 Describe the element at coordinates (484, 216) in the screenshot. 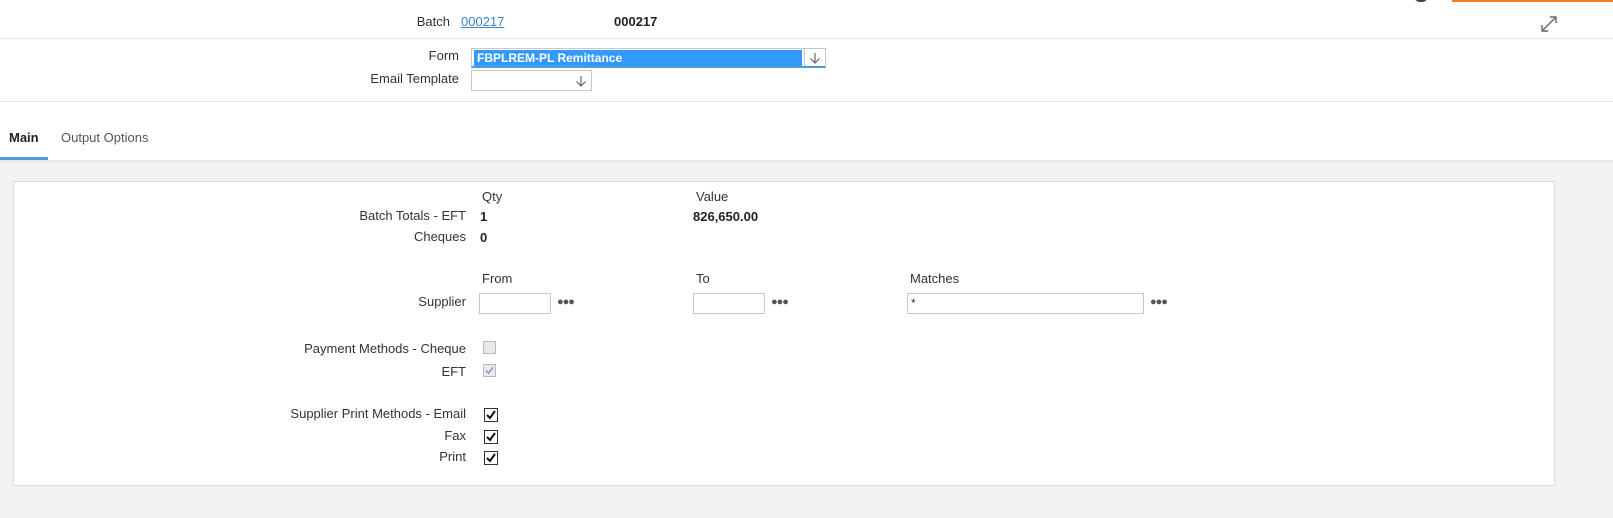

I see `eft-qty: 1` at that location.